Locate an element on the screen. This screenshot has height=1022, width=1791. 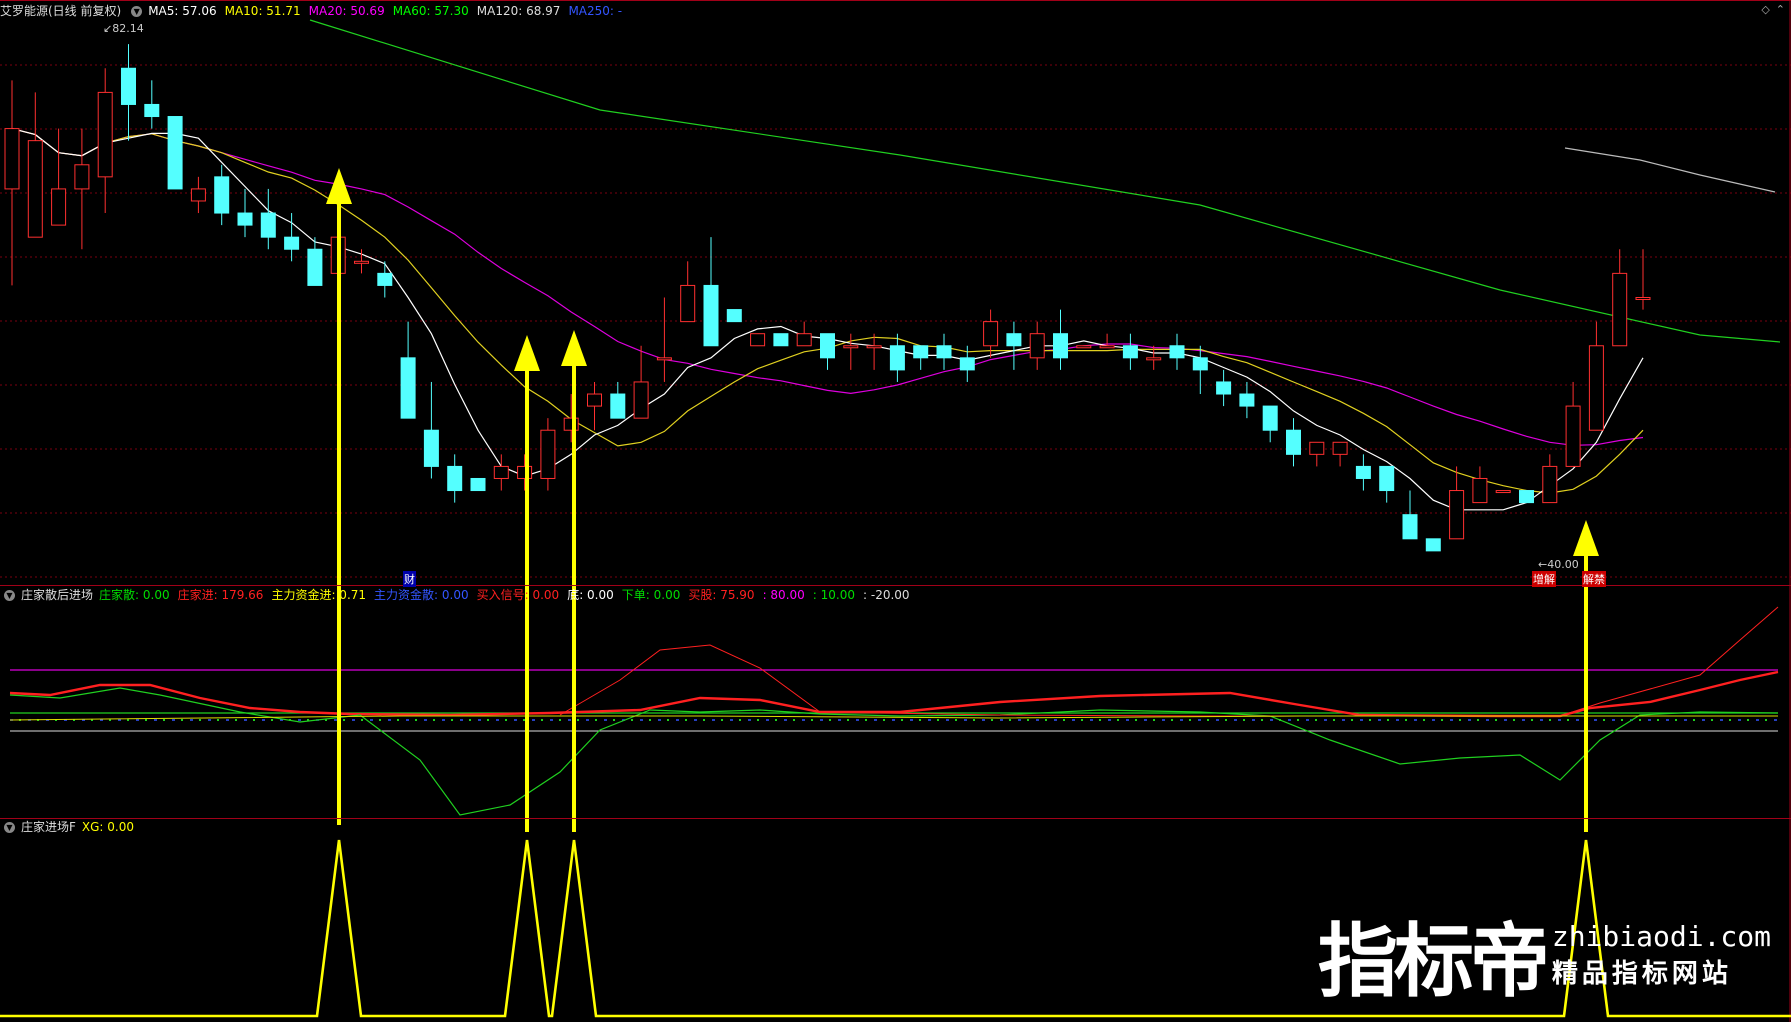
sub1-field-0: 庄家散: 0.00 is located at coordinates (134, 595).